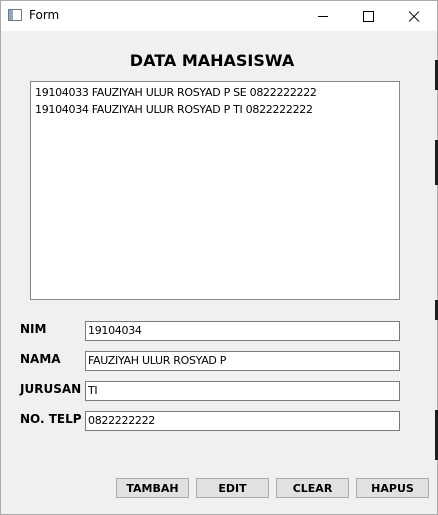 This screenshot has height=515, width=438. What do you see at coordinates (152, 488) in the screenshot?
I see `tambah-button: TAMBAH` at bounding box center [152, 488].